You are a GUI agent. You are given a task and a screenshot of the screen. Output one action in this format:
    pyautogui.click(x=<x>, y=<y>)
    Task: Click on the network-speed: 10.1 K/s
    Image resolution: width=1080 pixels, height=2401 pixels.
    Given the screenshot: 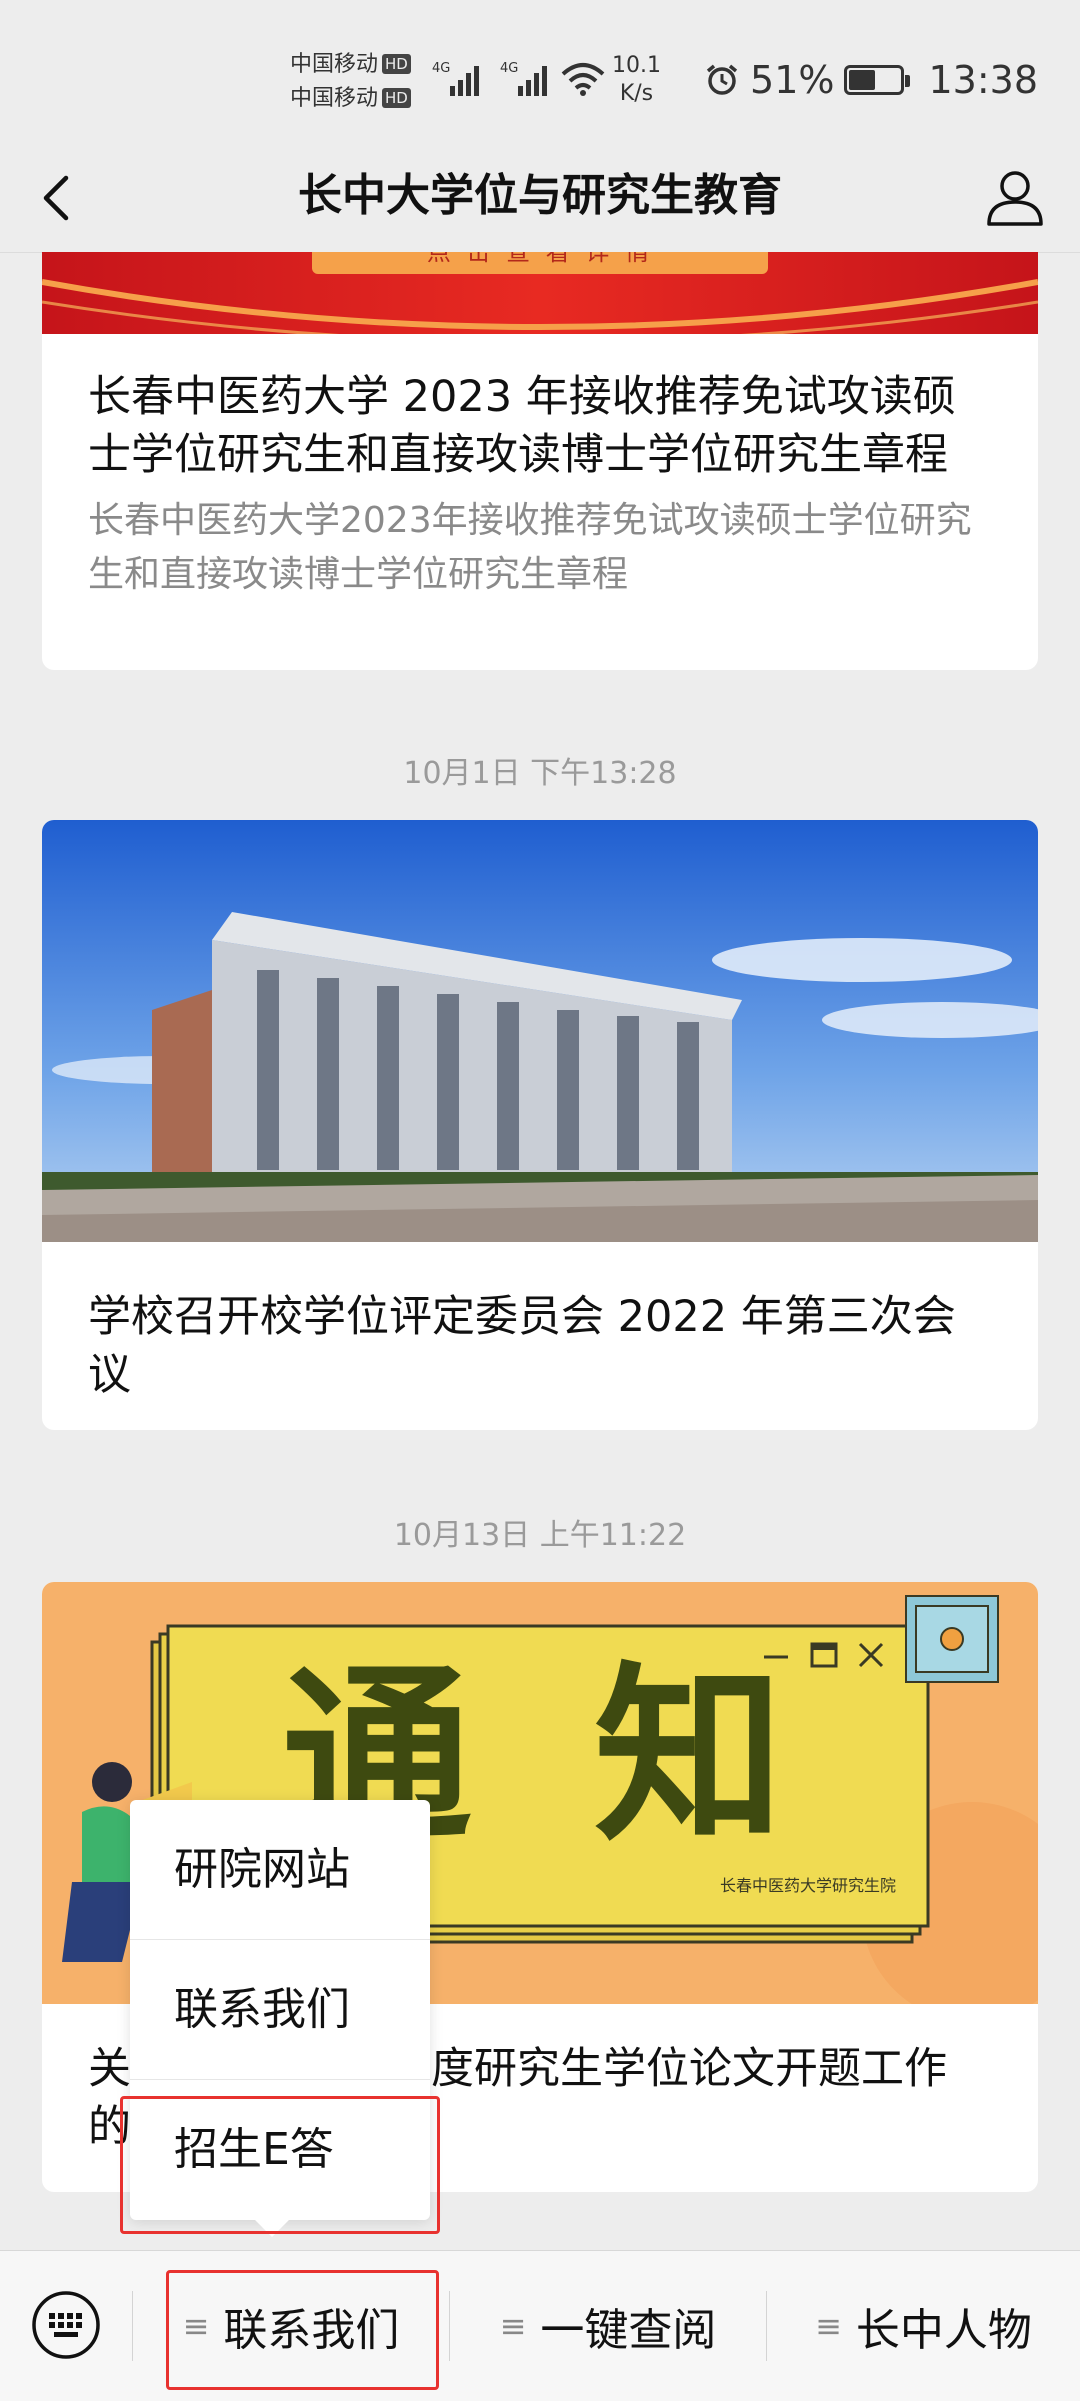 What is the action you would take?
    pyautogui.click(x=636, y=79)
    